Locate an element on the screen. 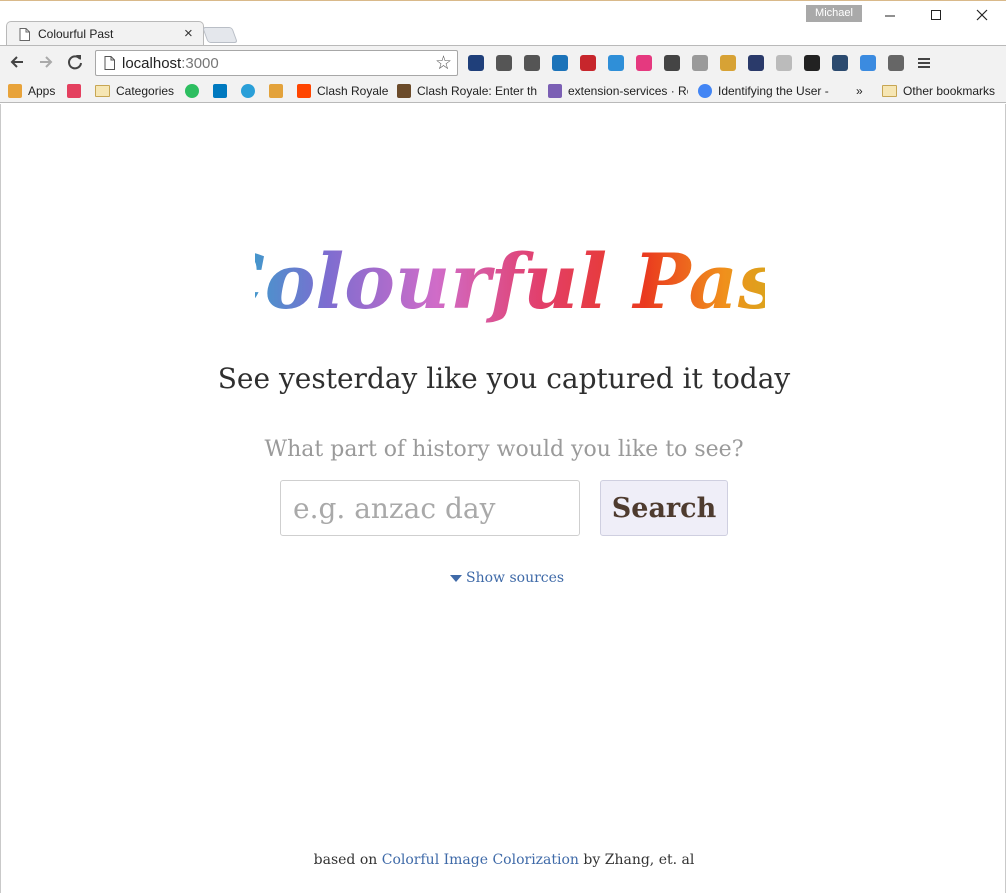 The image size is (1006, 893). address-bar: localhost:3000 ☆ is located at coordinates (276, 63).